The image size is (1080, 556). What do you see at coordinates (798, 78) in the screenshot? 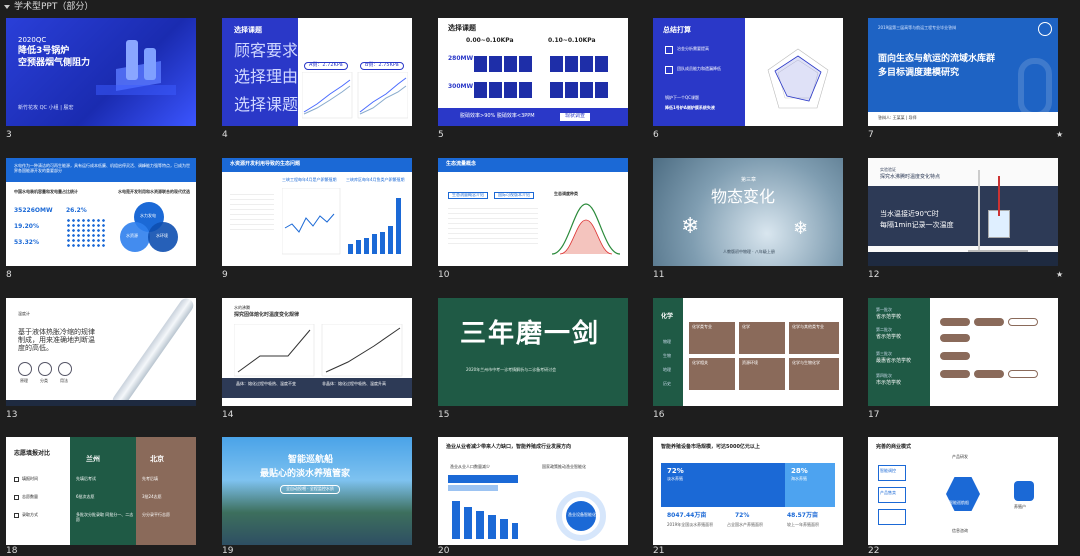
I see `radar-chart` at bounding box center [798, 78].